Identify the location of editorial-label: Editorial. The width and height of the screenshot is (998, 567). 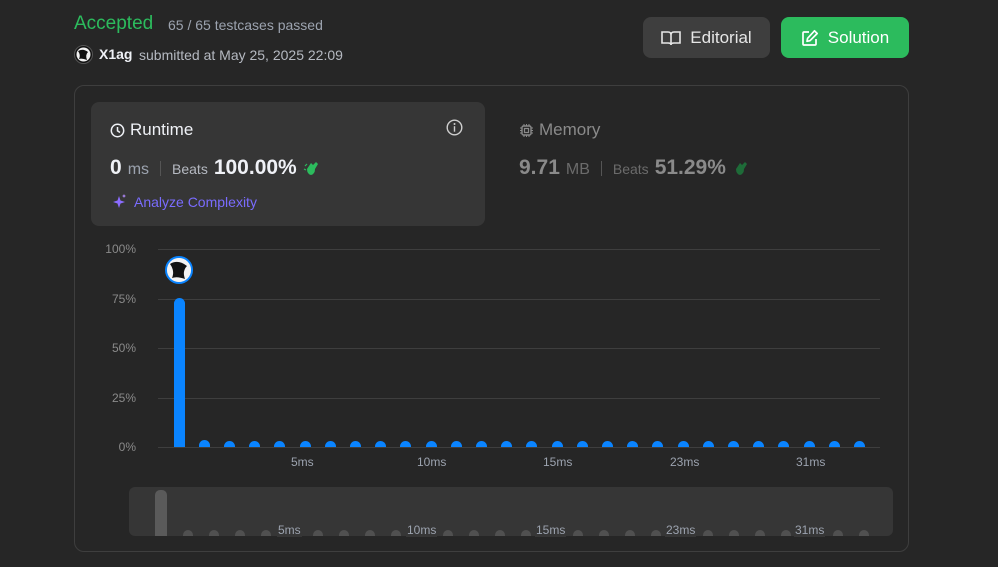
(721, 37).